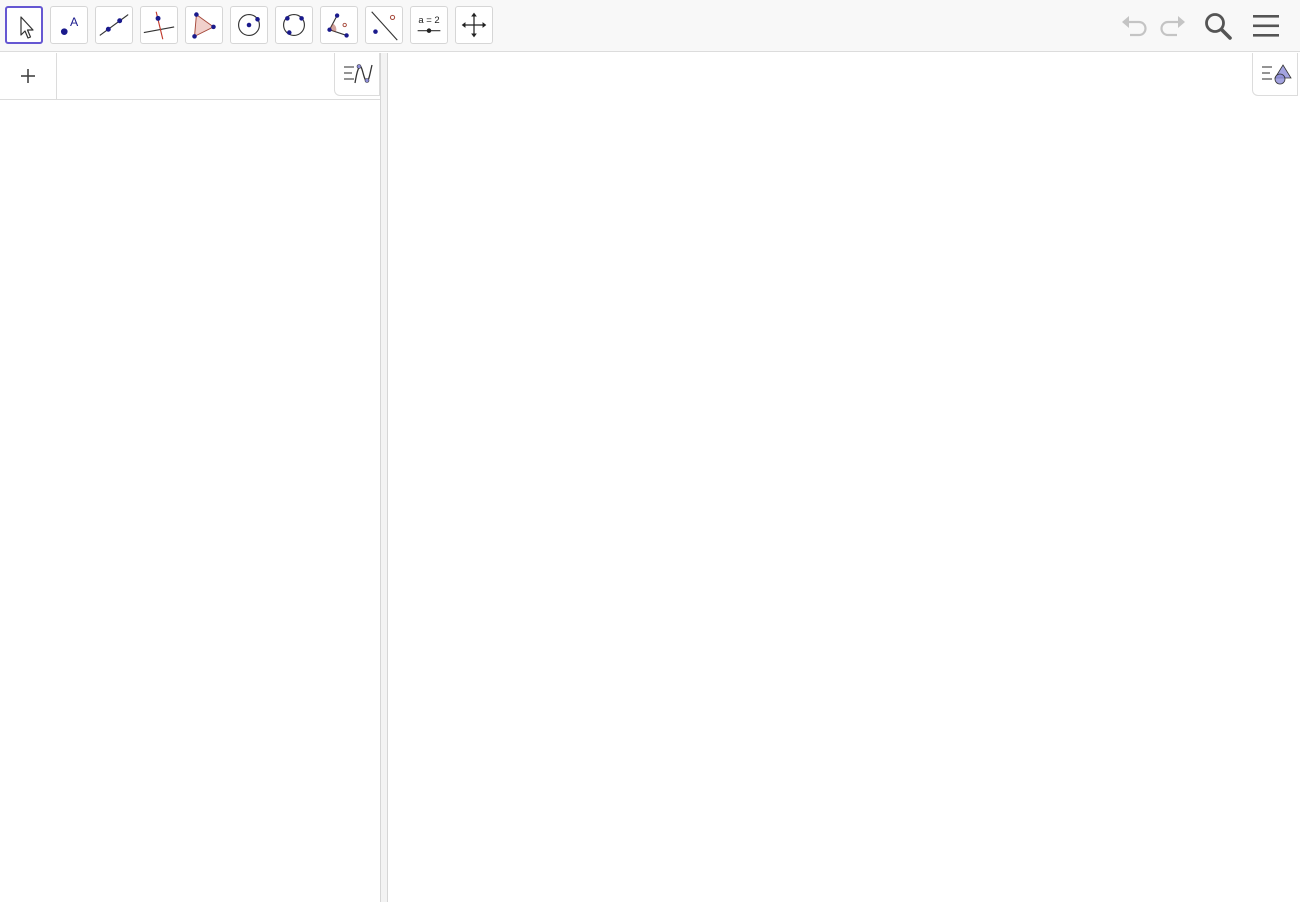 The image size is (1300, 902). Describe the element at coordinates (27, 27) in the screenshot. I see `move-arrow-icon` at that location.